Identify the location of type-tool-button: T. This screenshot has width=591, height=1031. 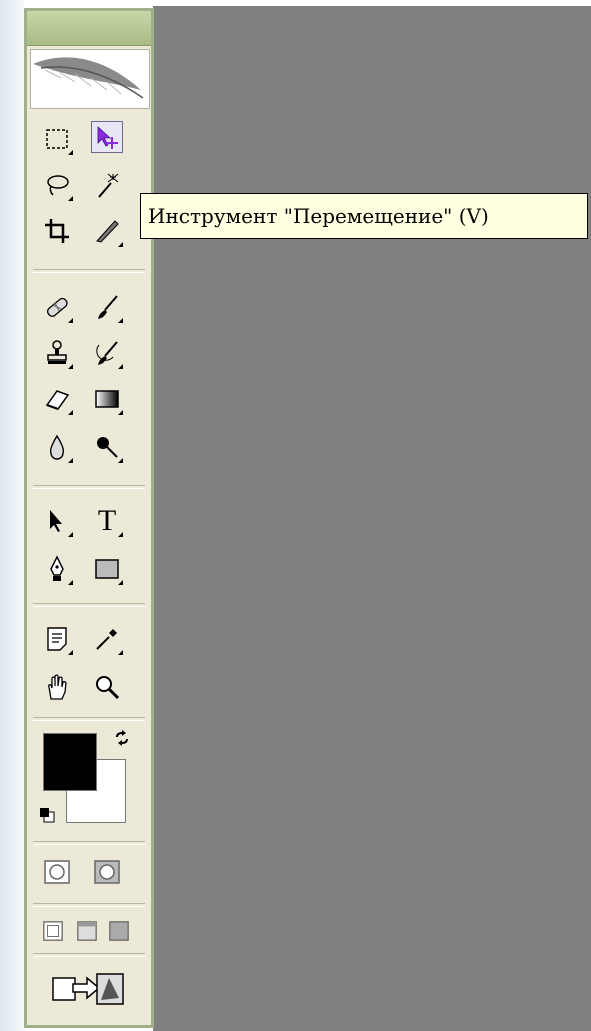
(107, 521).